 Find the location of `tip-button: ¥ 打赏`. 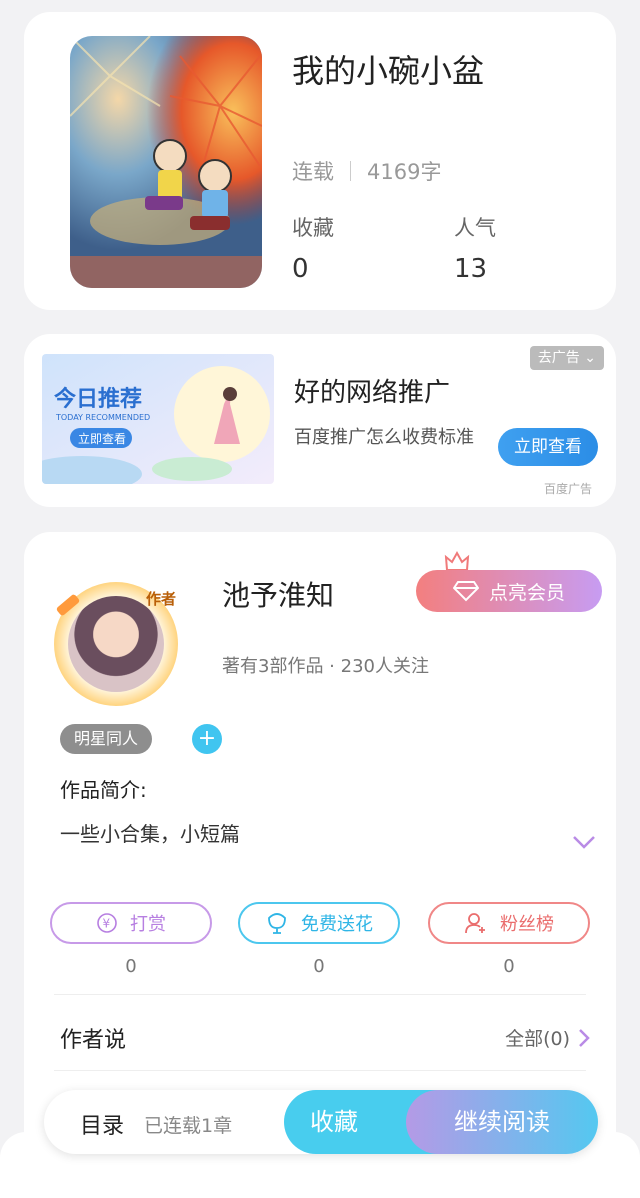

tip-button: ¥ 打赏 is located at coordinates (131, 923).